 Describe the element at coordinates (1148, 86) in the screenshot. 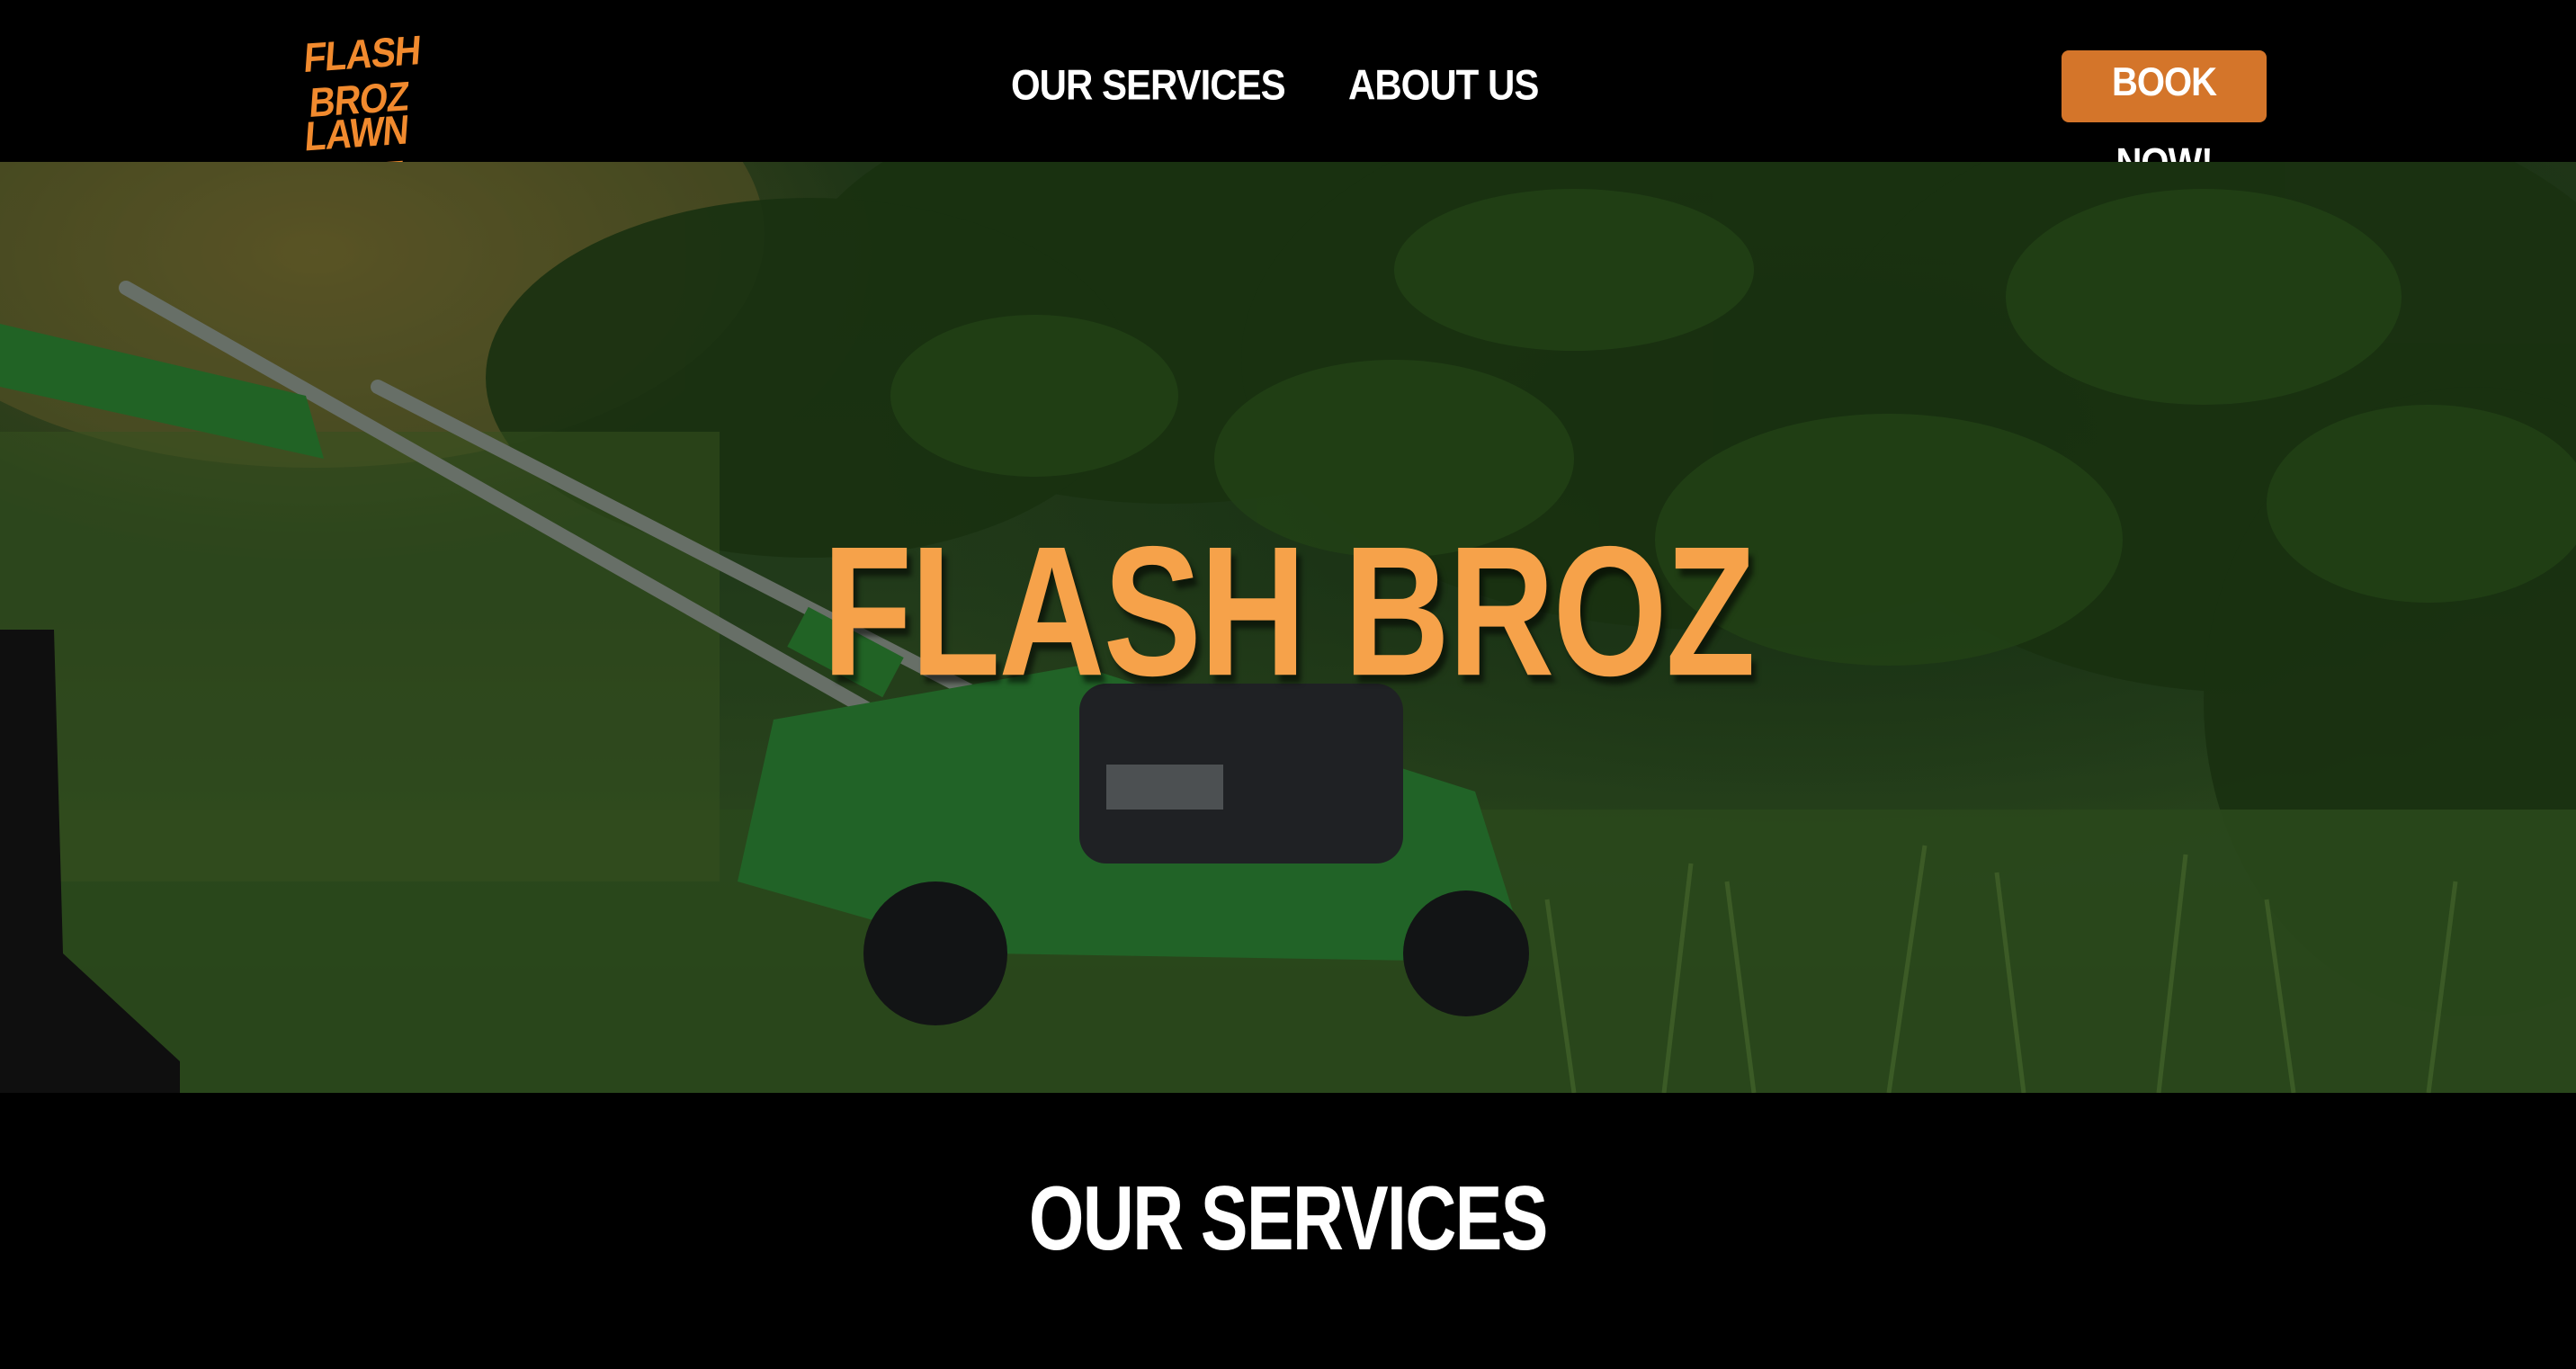

I see `nav-link-our-services: OUR SERVICES` at that location.